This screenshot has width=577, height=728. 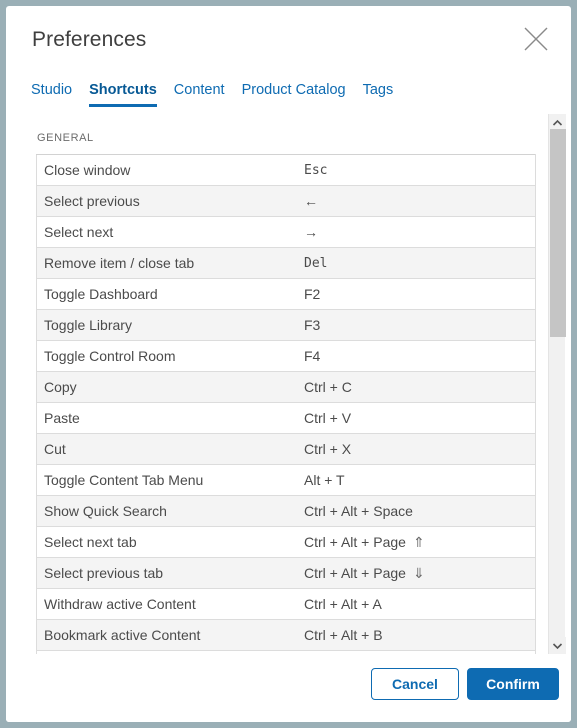 What do you see at coordinates (417, 325) in the screenshot?
I see `shortcut-key: F3` at bounding box center [417, 325].